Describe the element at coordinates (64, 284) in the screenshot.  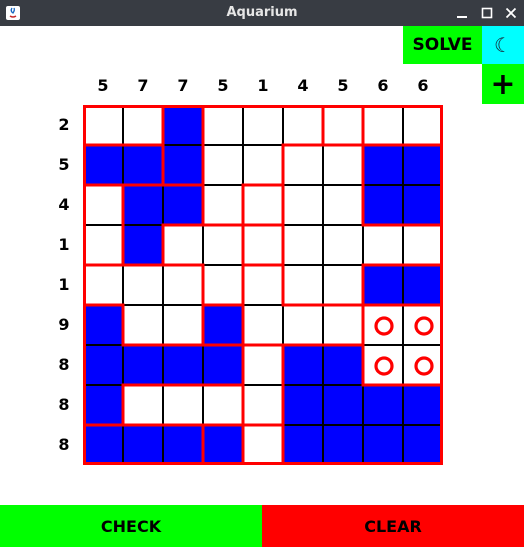
I see `row-clue: 1` at that location.